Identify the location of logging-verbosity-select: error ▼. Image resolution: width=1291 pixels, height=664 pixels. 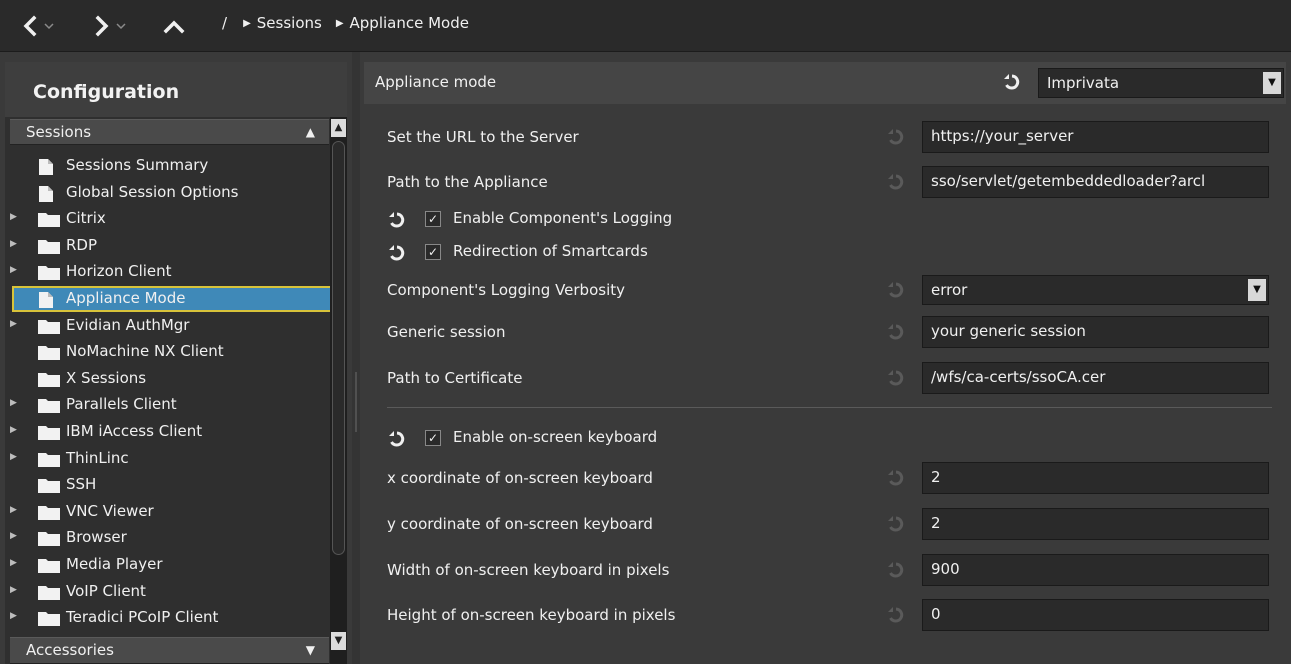
(1095, 290).